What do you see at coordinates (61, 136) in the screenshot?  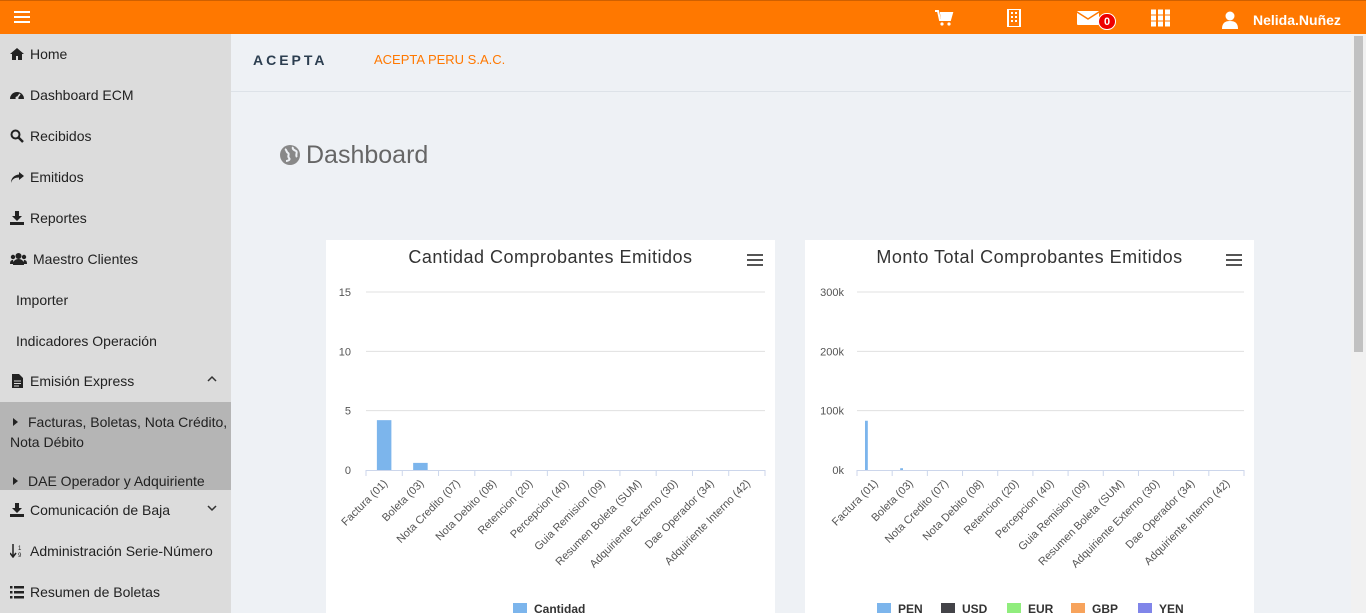 I see `sidebar-item-label: Recibidos` at bounding box center [61, 136].